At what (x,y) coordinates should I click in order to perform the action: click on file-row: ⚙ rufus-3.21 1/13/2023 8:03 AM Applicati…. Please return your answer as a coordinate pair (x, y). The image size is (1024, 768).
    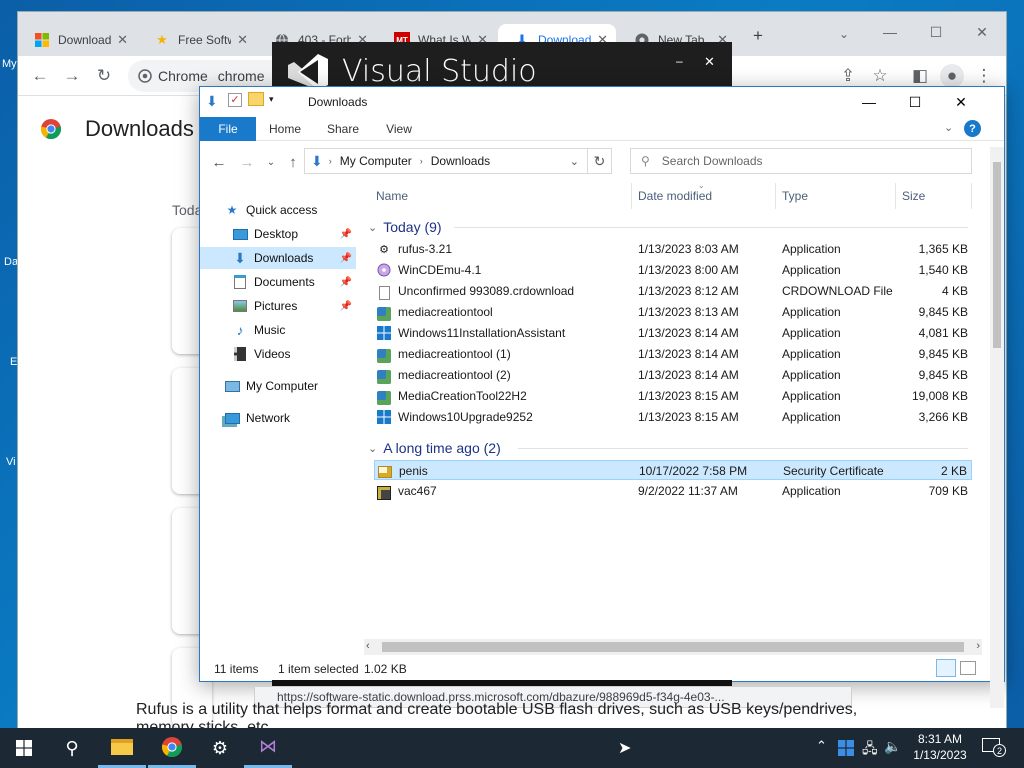
    Looking at the image, I should click on (673, 249).